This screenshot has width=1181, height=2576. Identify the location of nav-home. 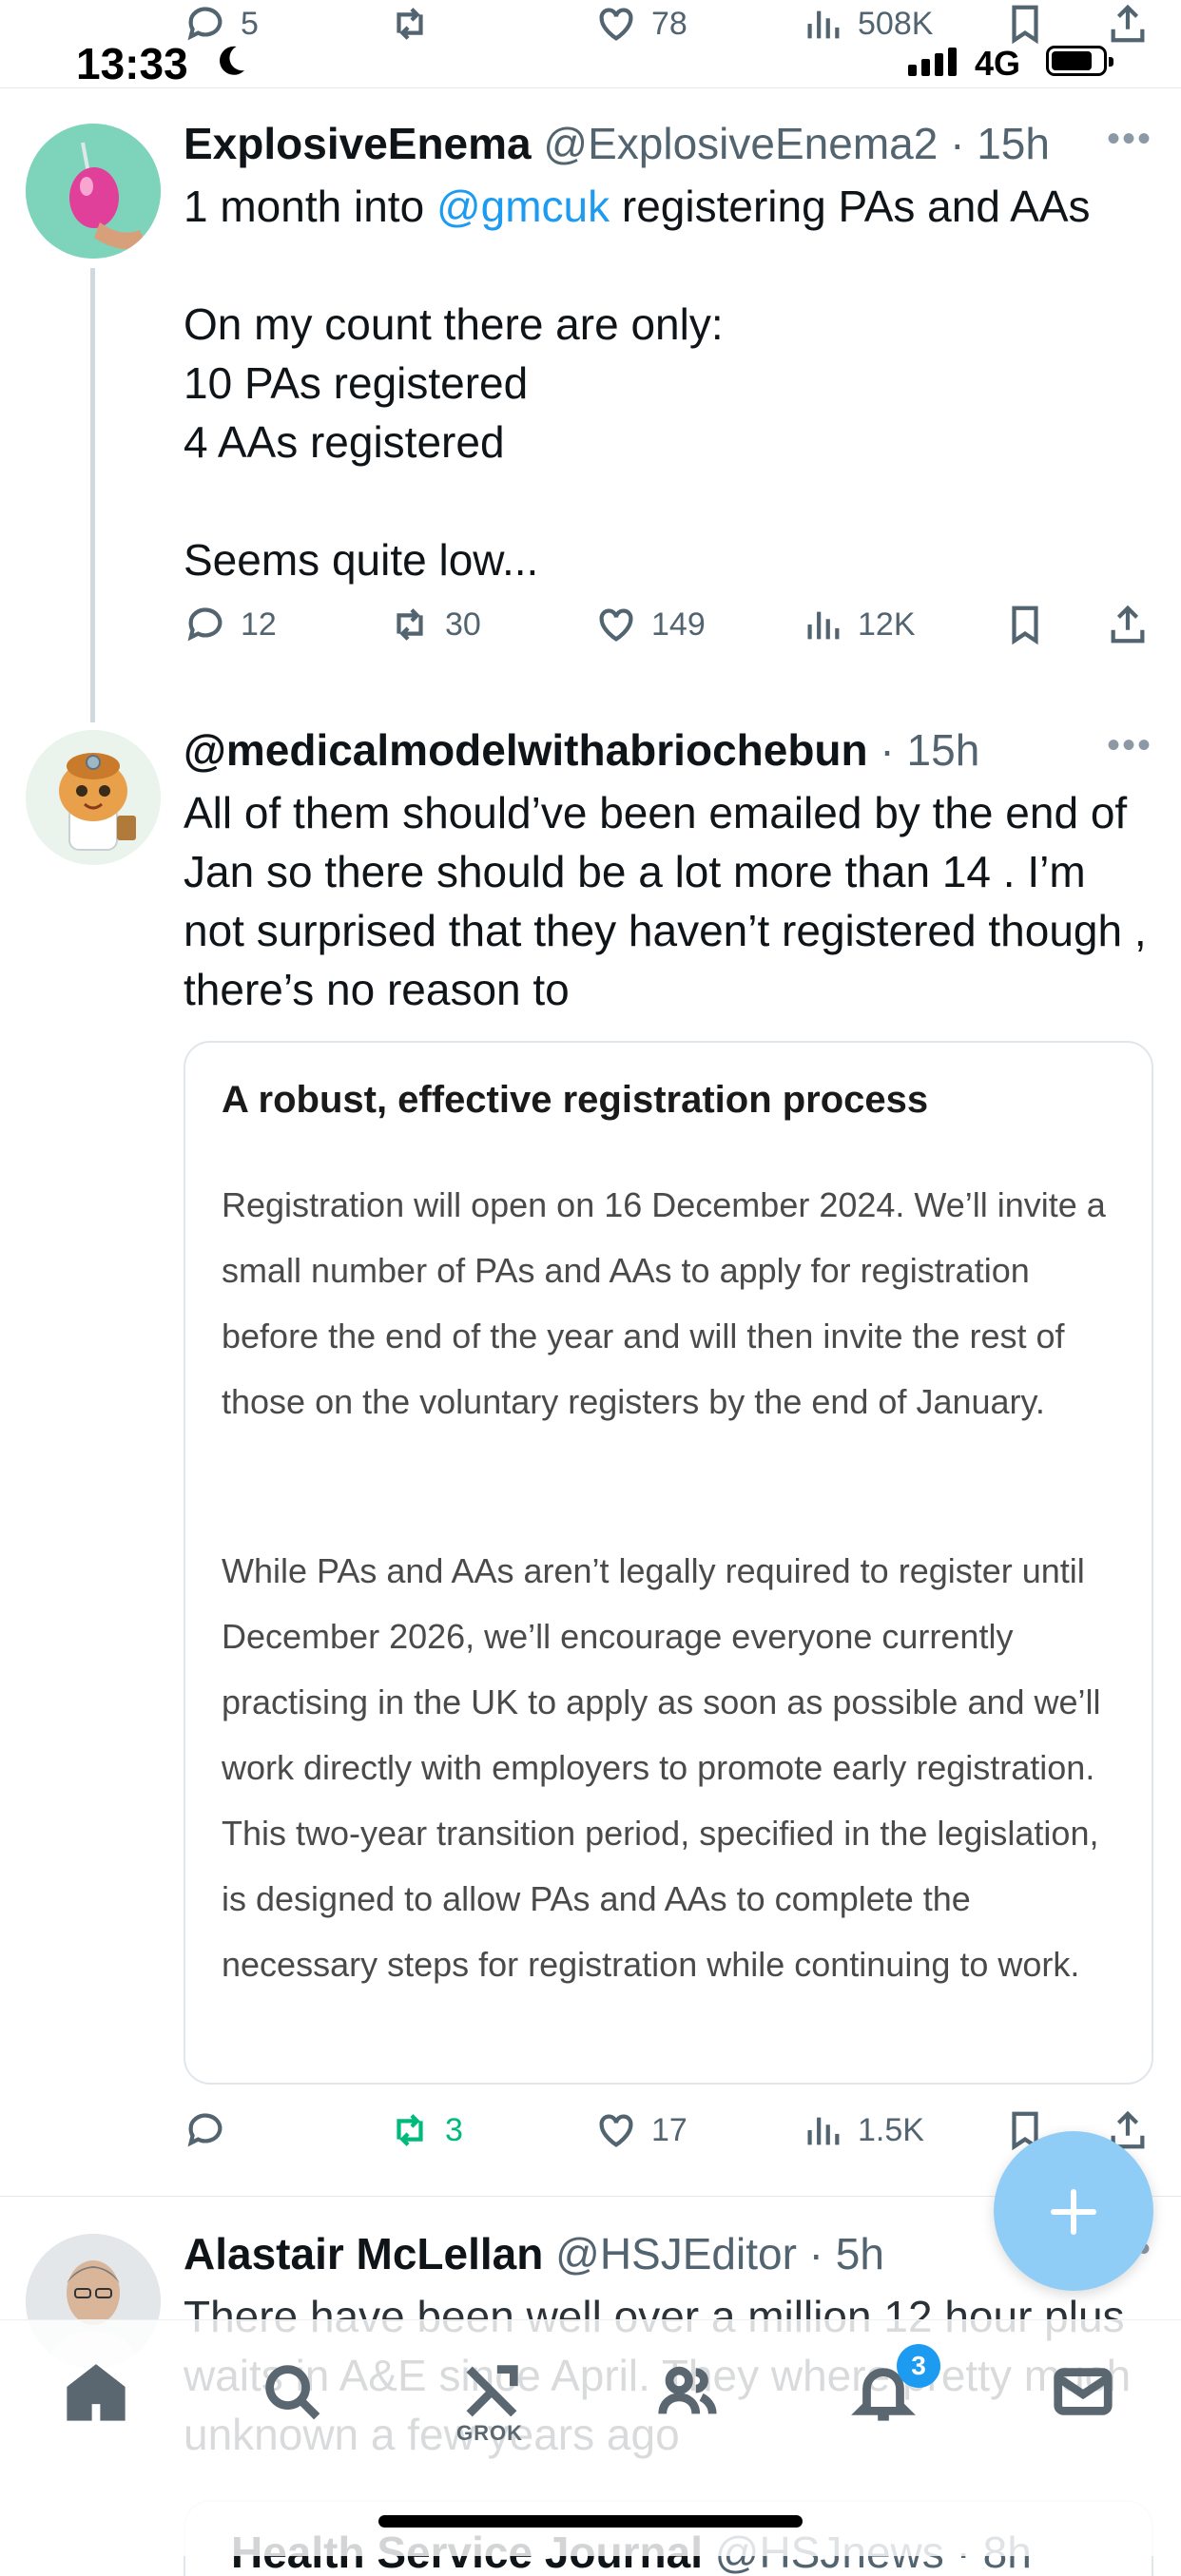
(96, 2391).